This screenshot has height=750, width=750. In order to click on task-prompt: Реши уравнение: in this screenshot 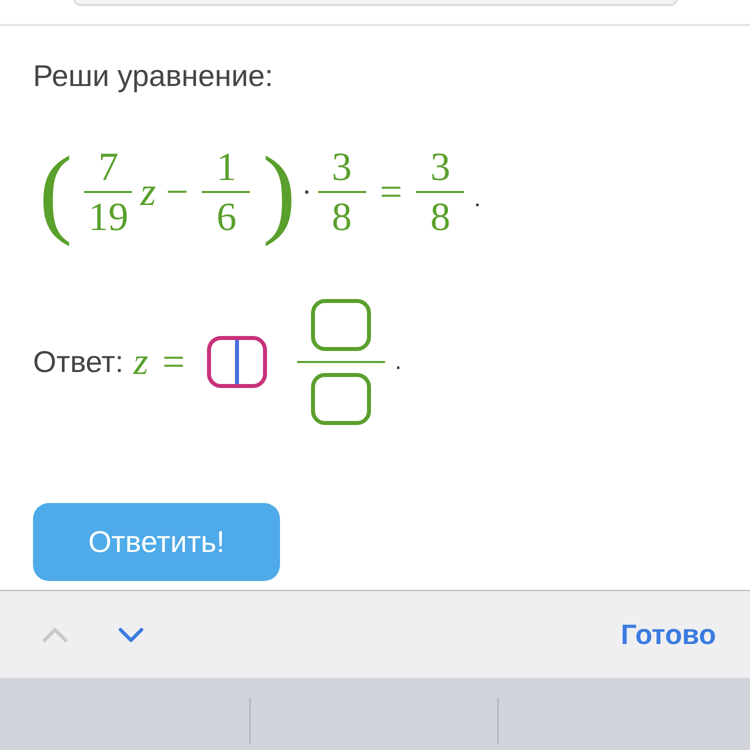, I will do `click(153, 77)`.